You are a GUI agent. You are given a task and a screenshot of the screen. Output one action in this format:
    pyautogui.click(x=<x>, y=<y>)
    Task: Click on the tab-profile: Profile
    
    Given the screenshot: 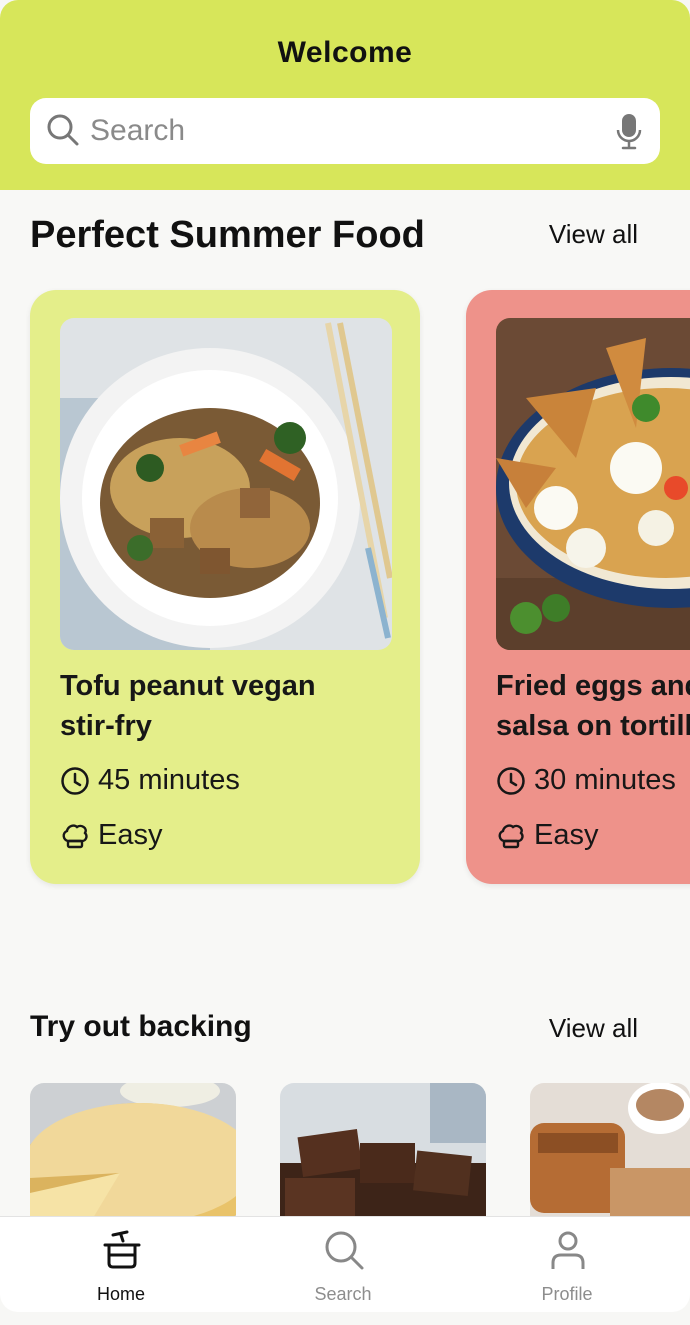 What is the action you would take?
    pyautogui.click(x=567, y=1264)
    